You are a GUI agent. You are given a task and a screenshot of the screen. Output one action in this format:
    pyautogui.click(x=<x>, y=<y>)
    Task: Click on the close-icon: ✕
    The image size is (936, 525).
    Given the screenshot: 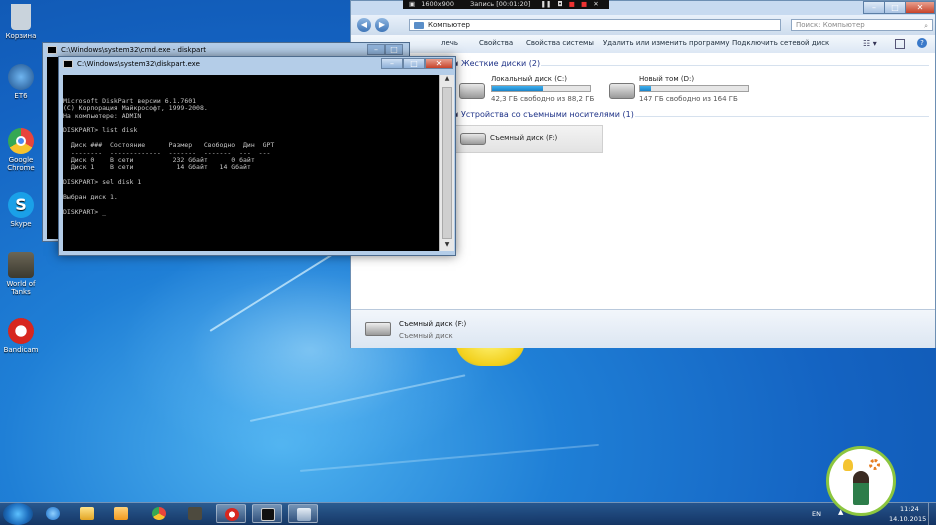 What is the action you would take?
    pyautogui.click(x=595, y=4)
    